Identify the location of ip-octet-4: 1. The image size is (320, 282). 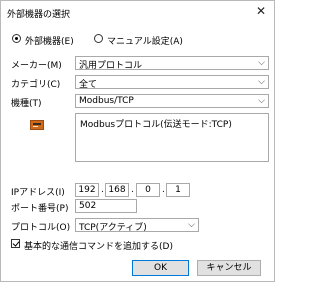
(178, 190).